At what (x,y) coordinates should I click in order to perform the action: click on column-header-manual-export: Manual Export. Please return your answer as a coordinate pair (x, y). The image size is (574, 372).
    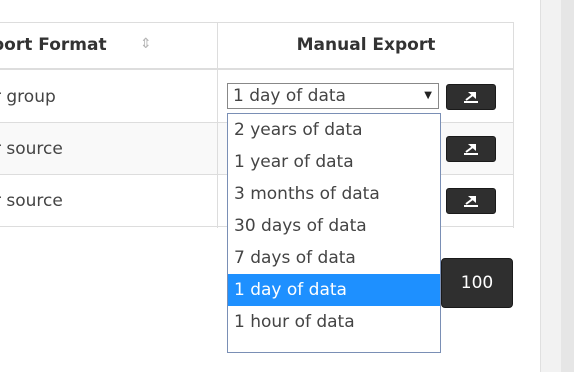
    Looking at the image, I should click on (366, 45).